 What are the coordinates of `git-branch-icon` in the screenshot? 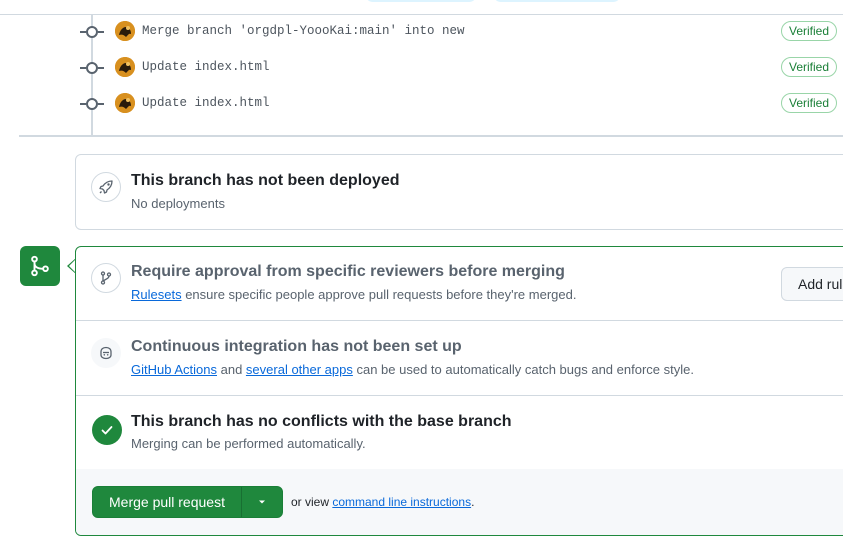 It's located at (106, 278).